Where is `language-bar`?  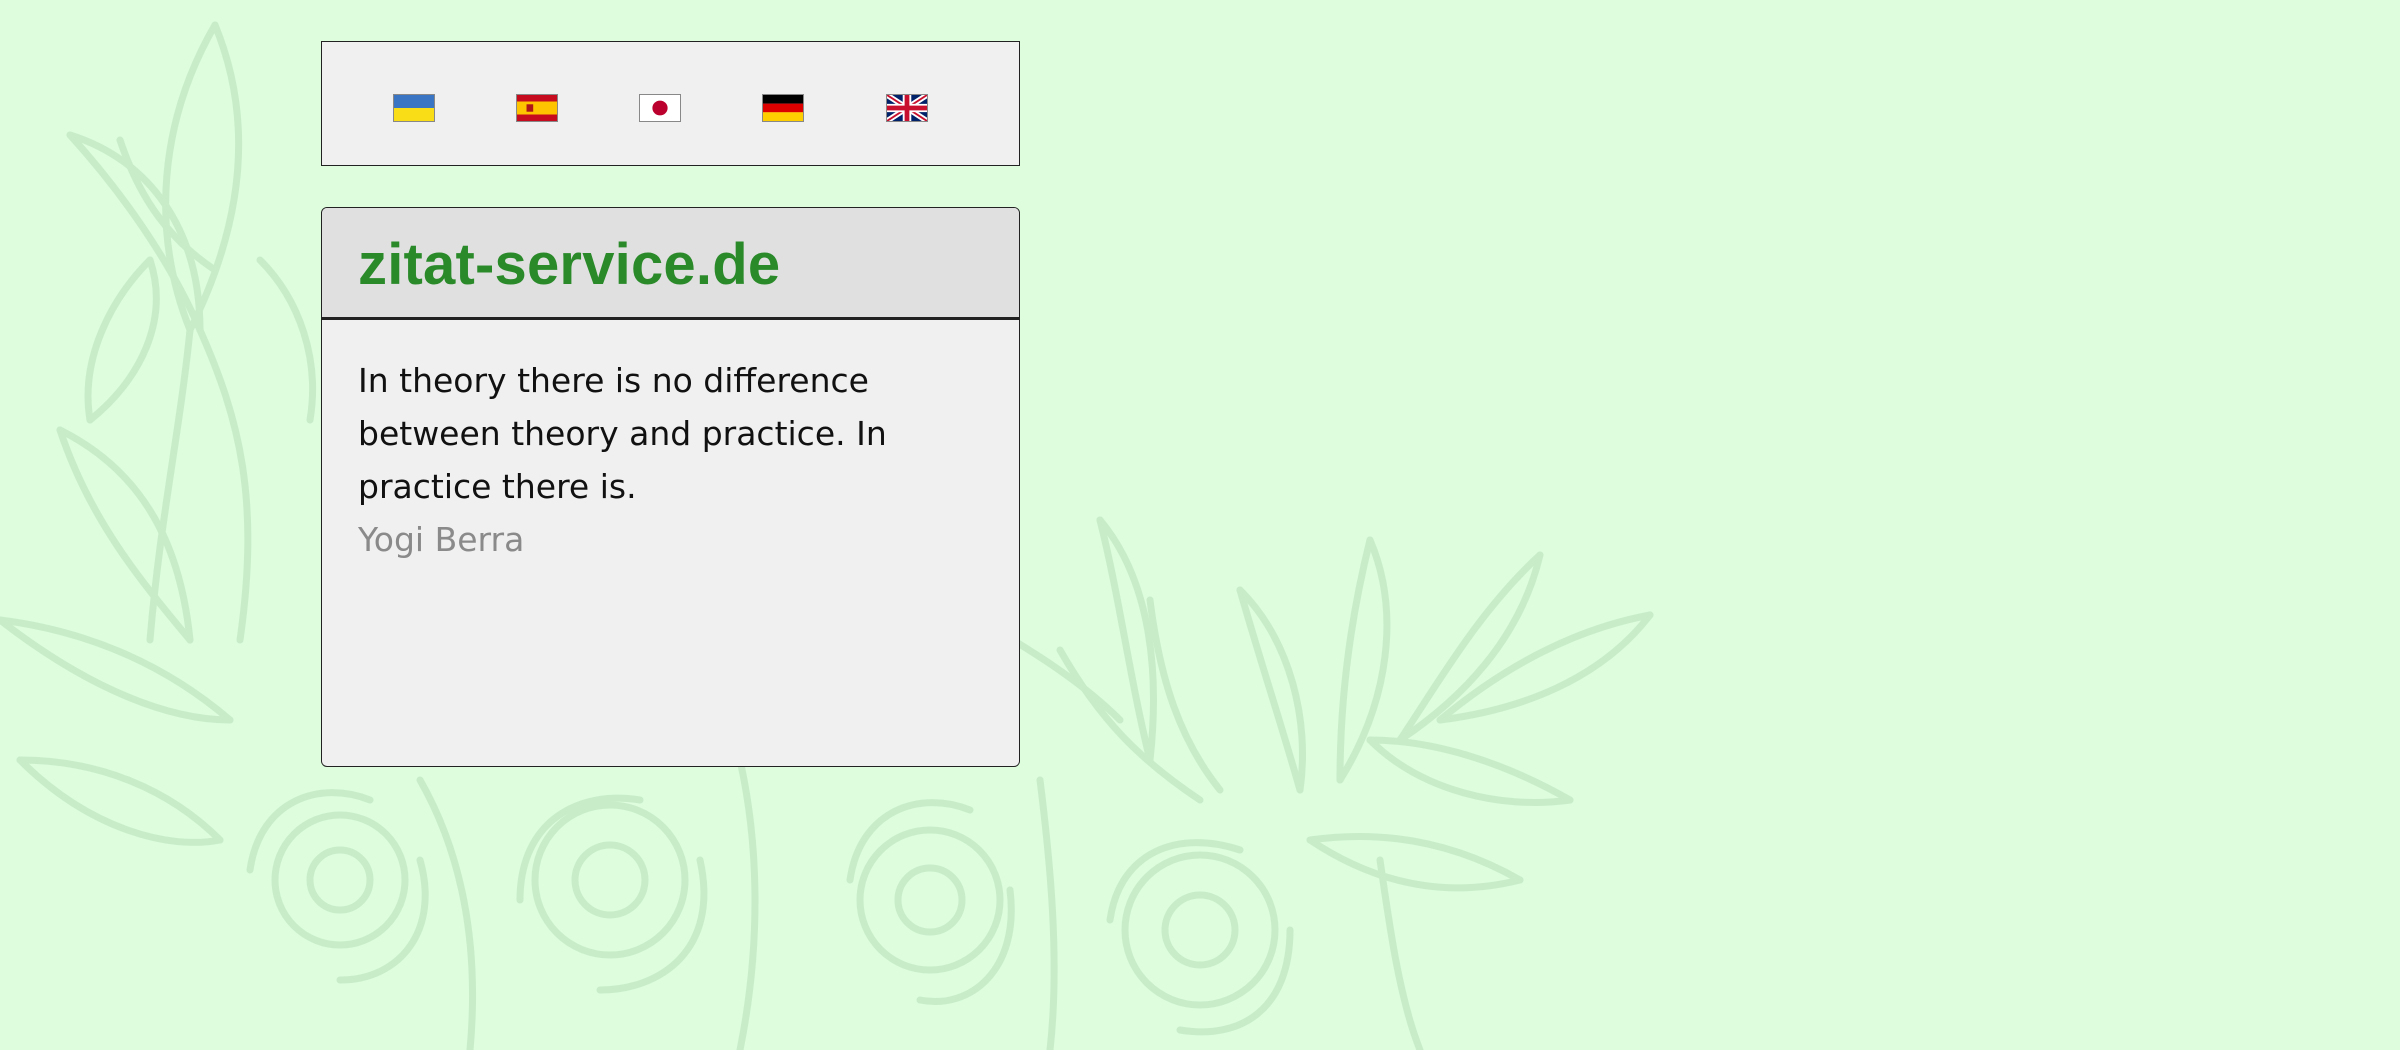 language-bar is located at coordinates (670, 103).